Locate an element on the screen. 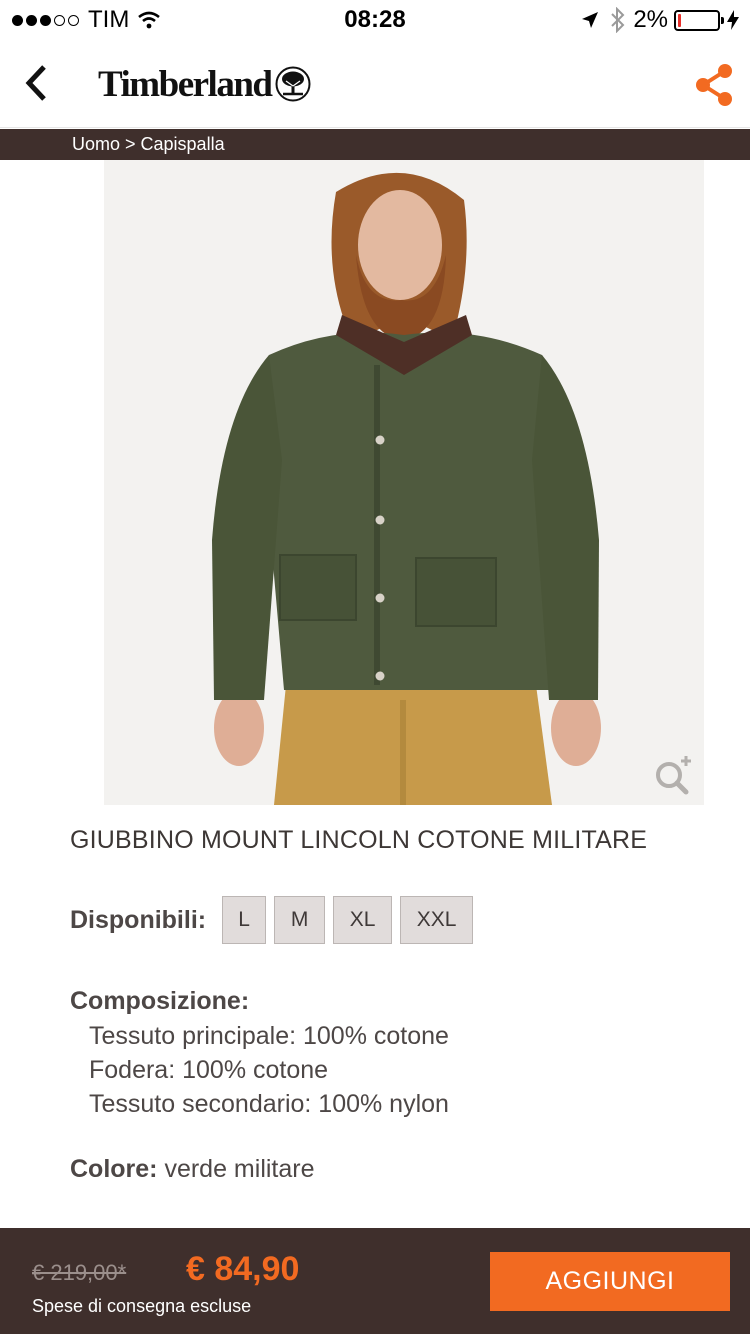 Image resolution: width=750 pixels, height=1334 pixels. share-button is located at coordinates (714, 85).